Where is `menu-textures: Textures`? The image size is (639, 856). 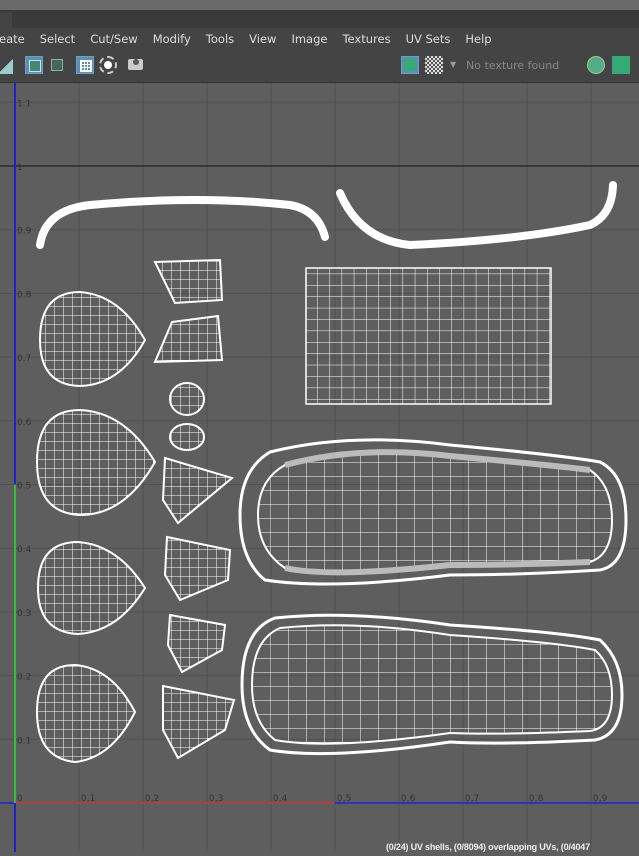
menu-textures: Textures is located at coordinates (366, 39).